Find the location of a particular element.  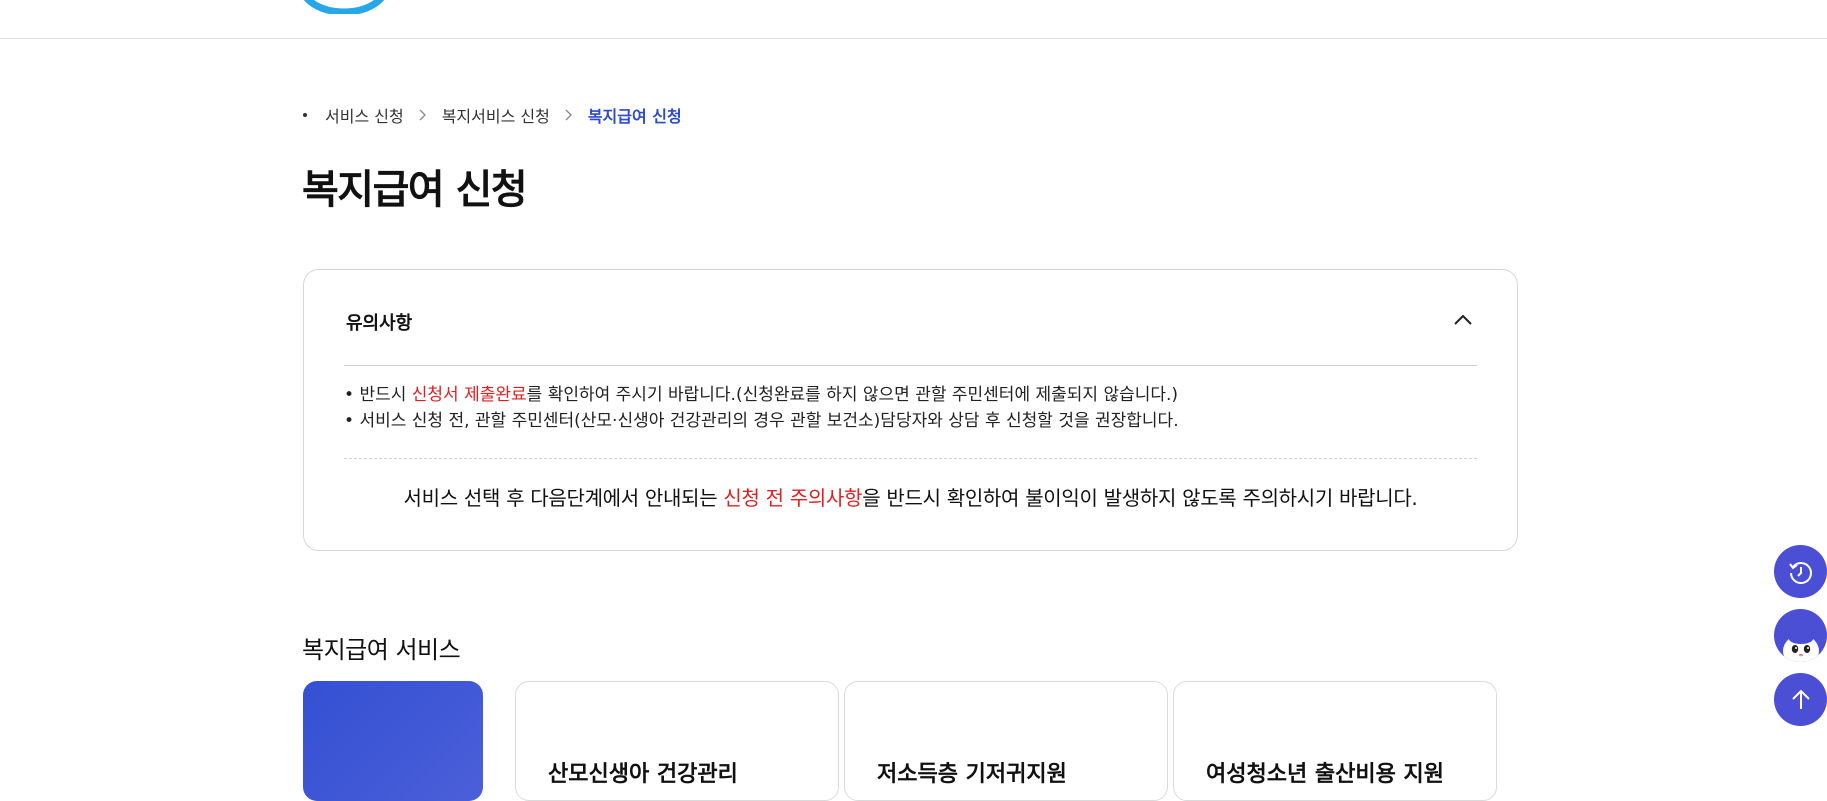

service-card-title: 여성청소년 출산비용 지원 is located at coordinates (1325, 774).